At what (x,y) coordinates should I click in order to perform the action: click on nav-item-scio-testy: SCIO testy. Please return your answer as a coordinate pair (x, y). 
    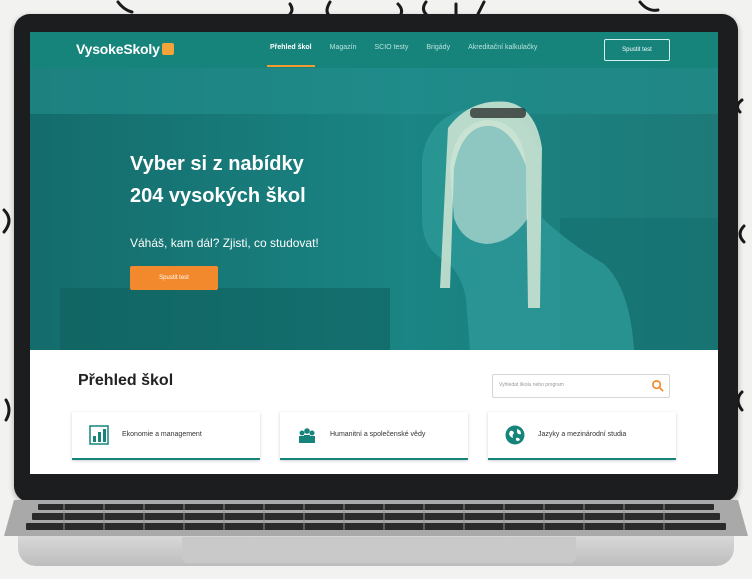
    Looking at the image, I should click on (392, 47).